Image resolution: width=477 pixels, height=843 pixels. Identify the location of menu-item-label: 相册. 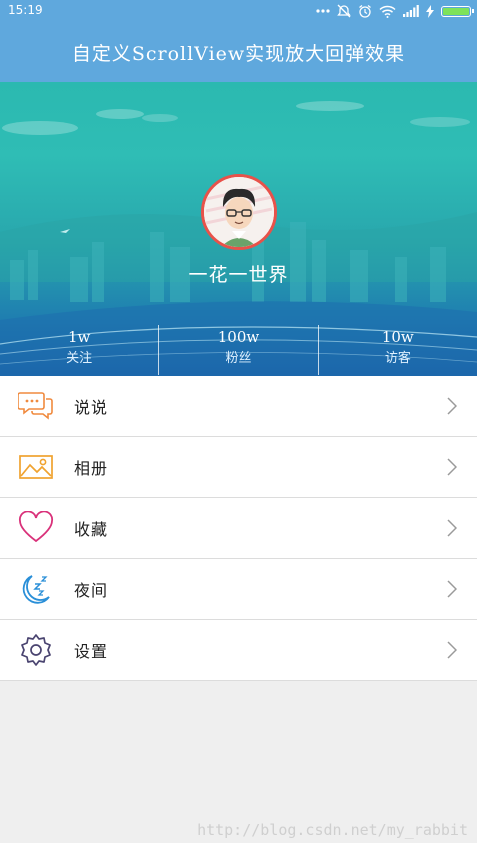
(91, 468).